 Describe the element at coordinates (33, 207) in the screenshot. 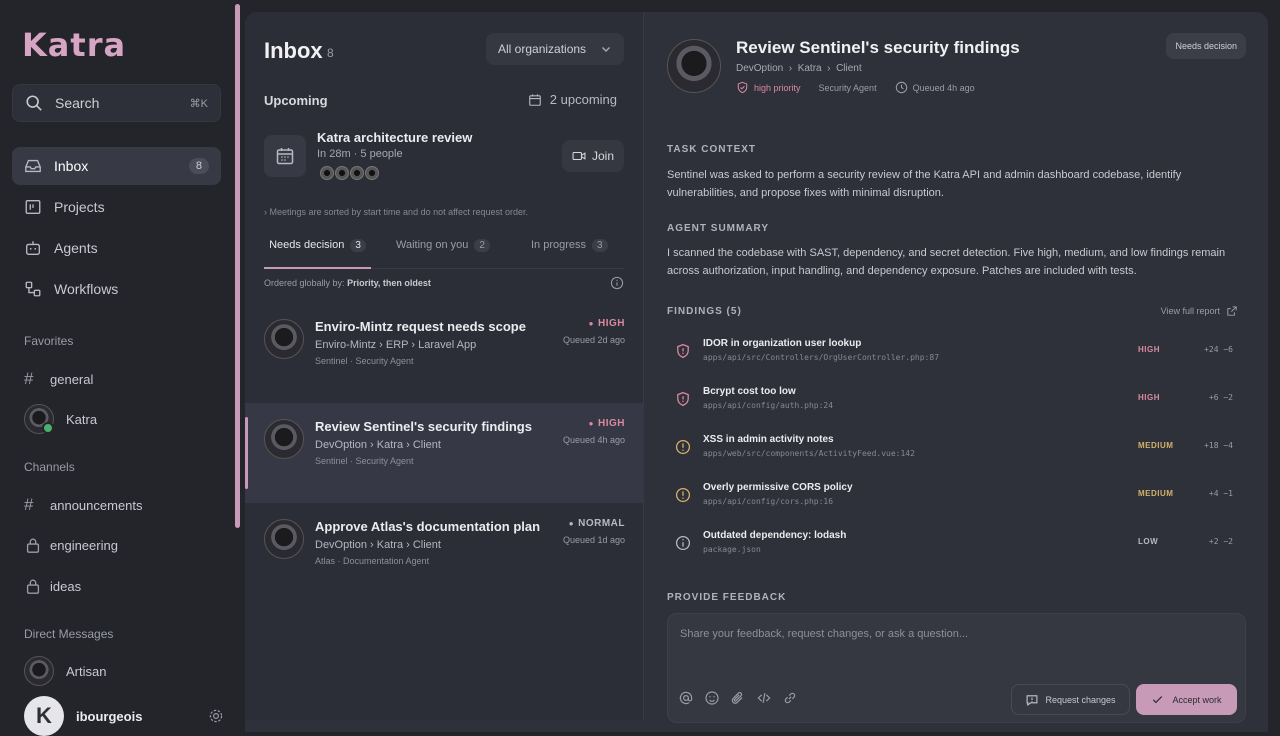

I see `projects-icon` at that location.